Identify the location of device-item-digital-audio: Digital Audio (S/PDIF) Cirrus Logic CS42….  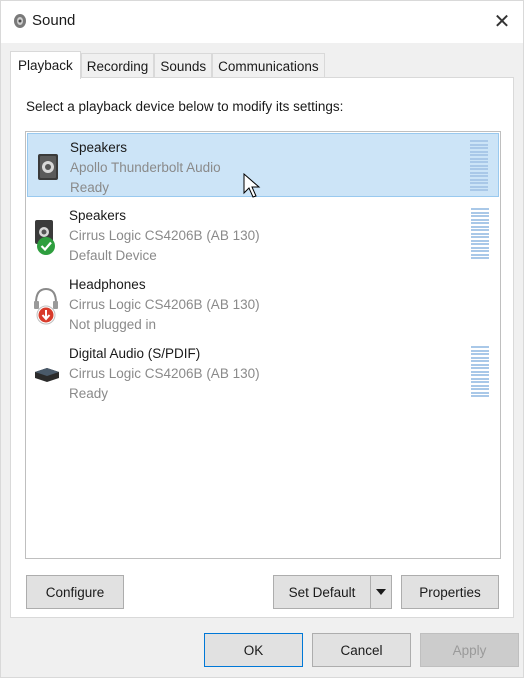
(263, 372).